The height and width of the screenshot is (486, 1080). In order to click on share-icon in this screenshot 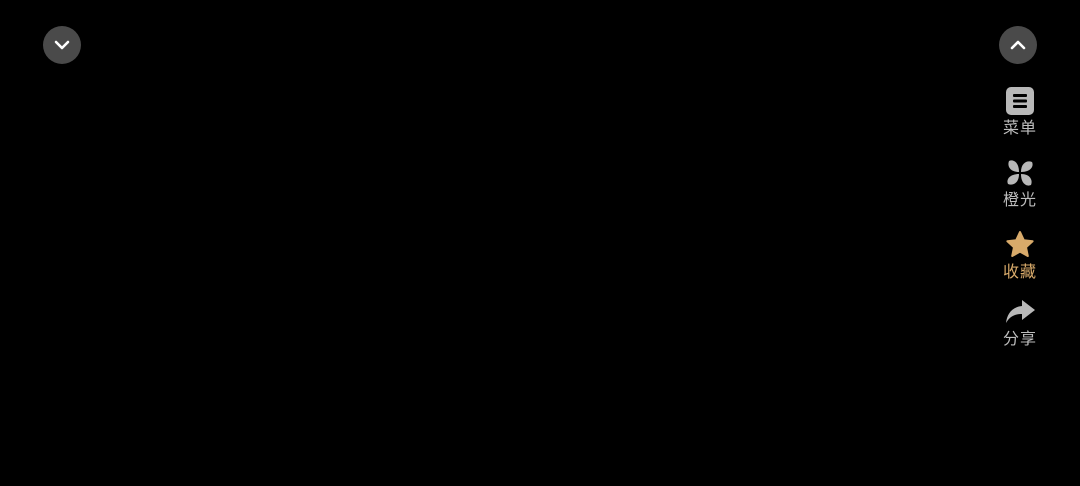, I will do `click(1020, 312)`.